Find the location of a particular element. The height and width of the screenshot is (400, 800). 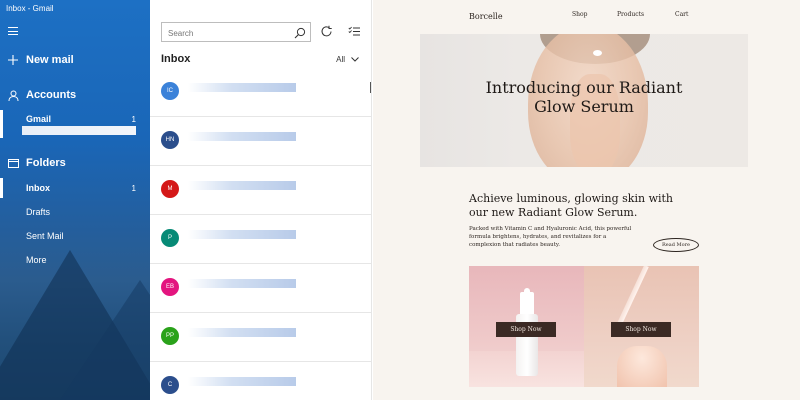

sidebar-item-drafts: Drafts is located at coordinates (75, 212).